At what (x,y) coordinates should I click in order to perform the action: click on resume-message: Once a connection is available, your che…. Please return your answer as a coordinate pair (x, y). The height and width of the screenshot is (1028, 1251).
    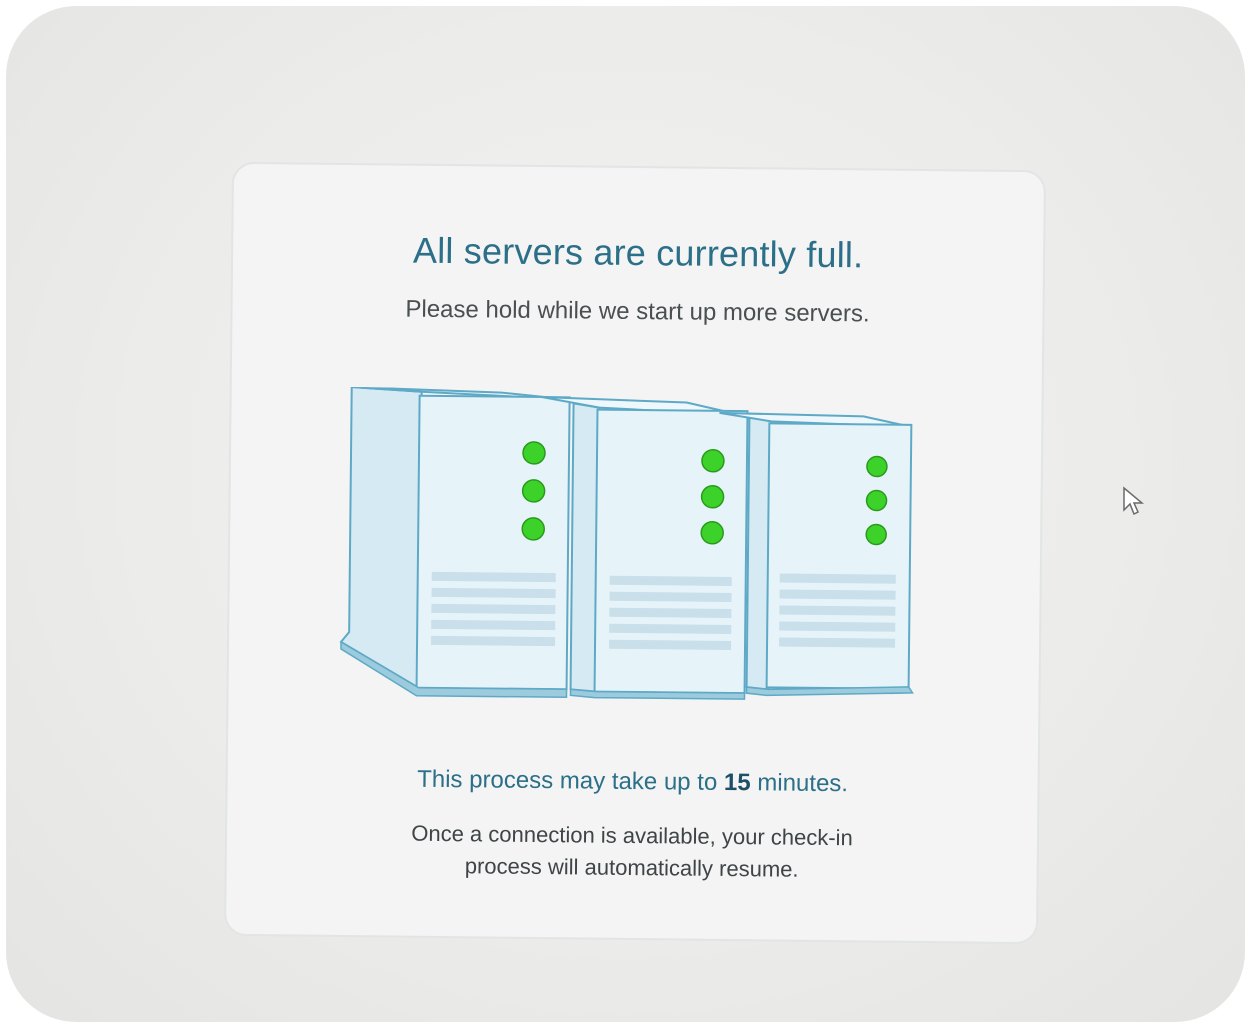
    Looking at the image, I should click on (632, 851).